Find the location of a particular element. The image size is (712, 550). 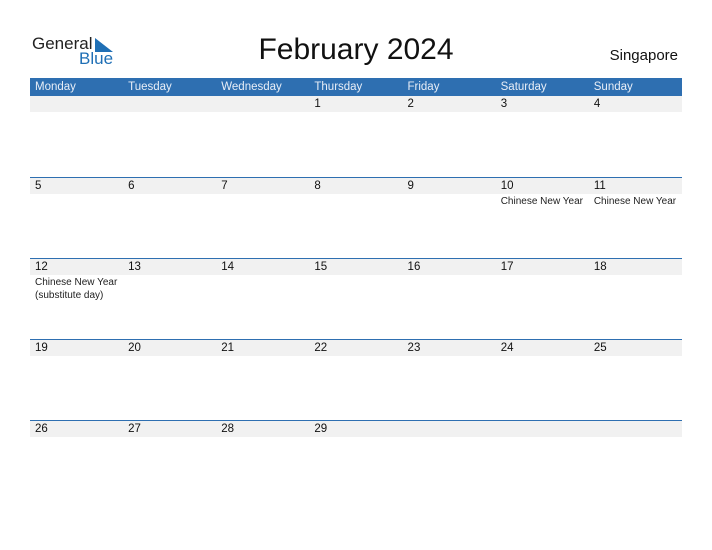

day-number: 6 is located at coordinates (131, 186).